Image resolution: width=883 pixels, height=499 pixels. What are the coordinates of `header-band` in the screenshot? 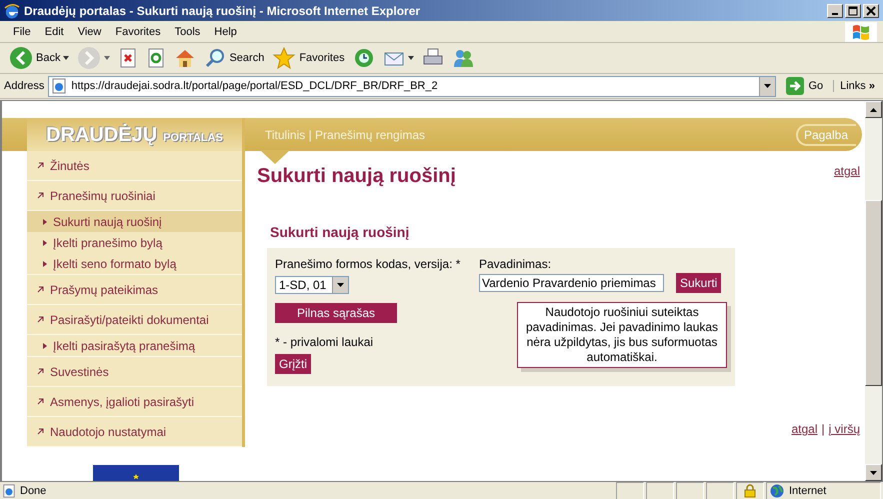 It's located at (14, 134).